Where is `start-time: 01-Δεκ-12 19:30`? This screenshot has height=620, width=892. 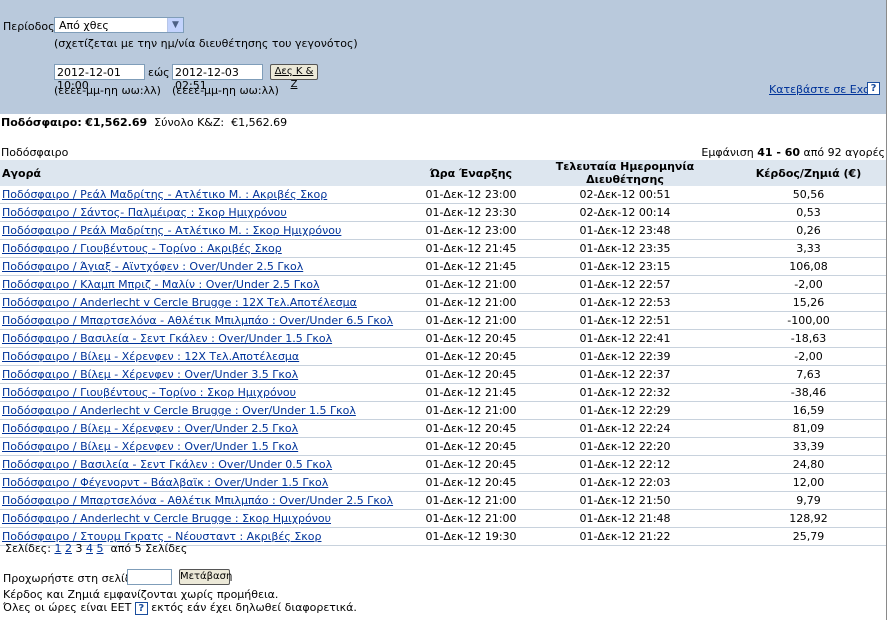 start-time: 01-Δεκ-12 19:30 is located at coordinates (471, 536).